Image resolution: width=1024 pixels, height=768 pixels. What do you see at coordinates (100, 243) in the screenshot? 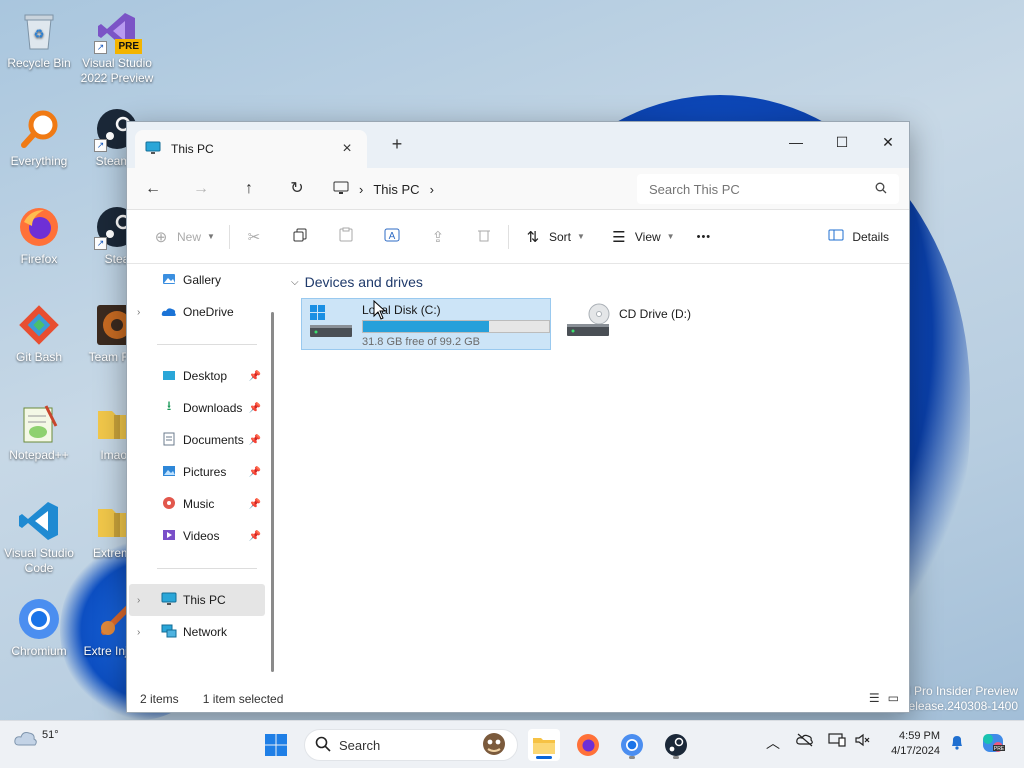
I see `shortcut-arrow-icon: ↗` at bounding box center [100, 243].